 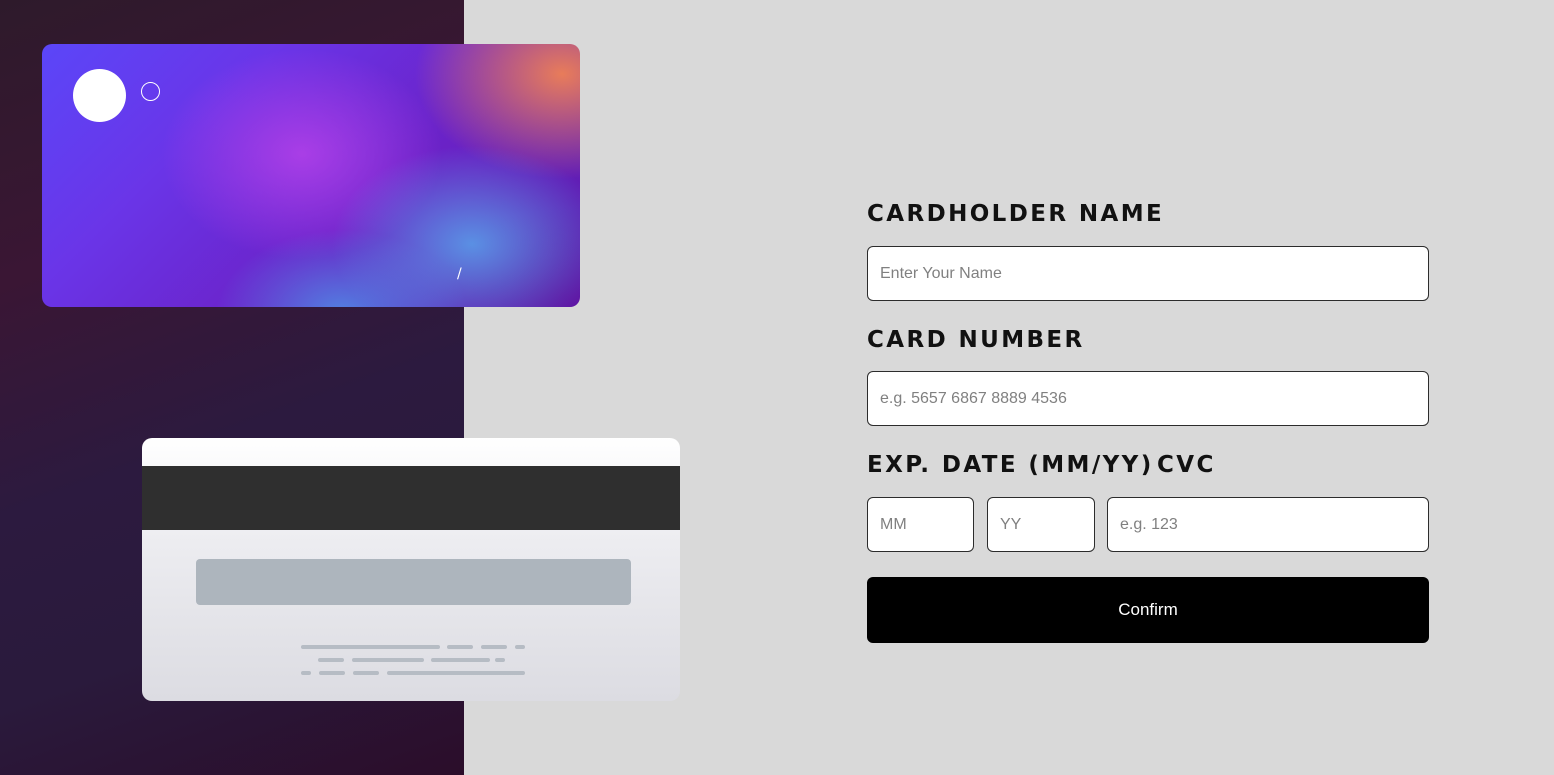 I want to click on cvc-label: CVC, so click(x=1186, y=465).